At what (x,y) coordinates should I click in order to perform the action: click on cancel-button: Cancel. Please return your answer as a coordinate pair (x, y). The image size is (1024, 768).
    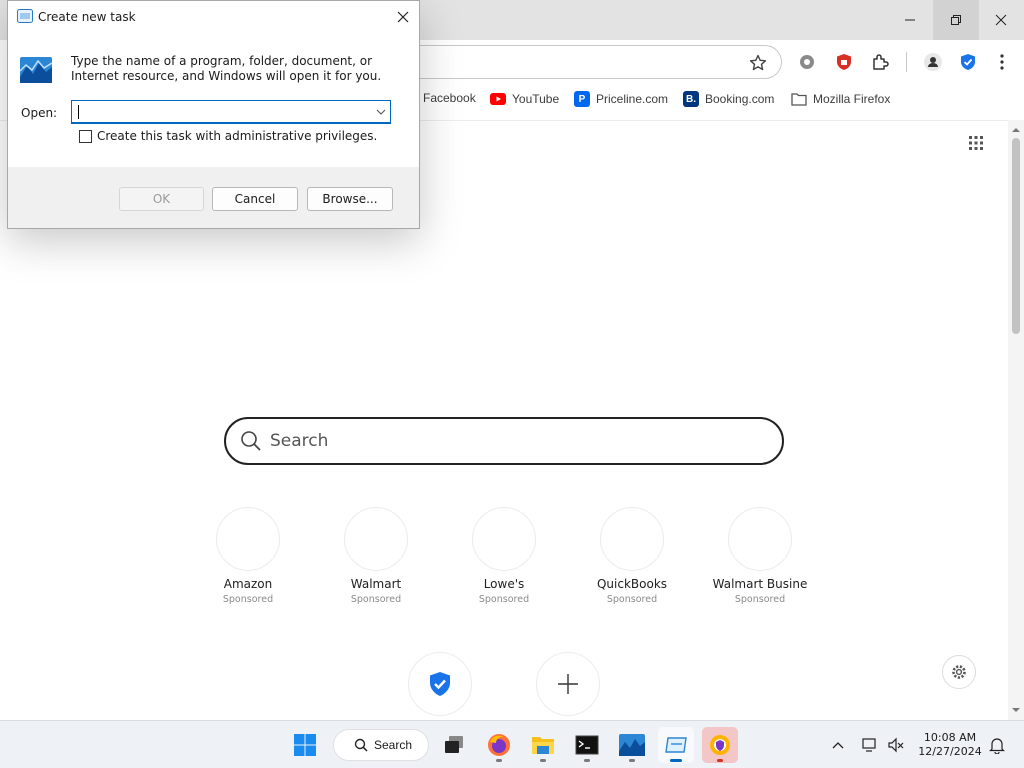
    Looking at the image, I should click on (255, 199).